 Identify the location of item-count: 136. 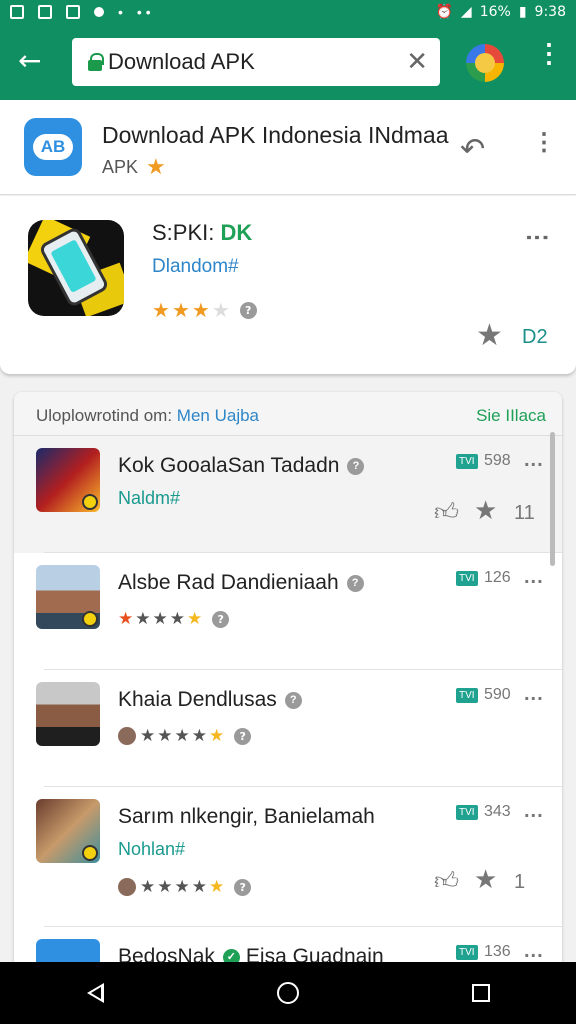
(497, 951).